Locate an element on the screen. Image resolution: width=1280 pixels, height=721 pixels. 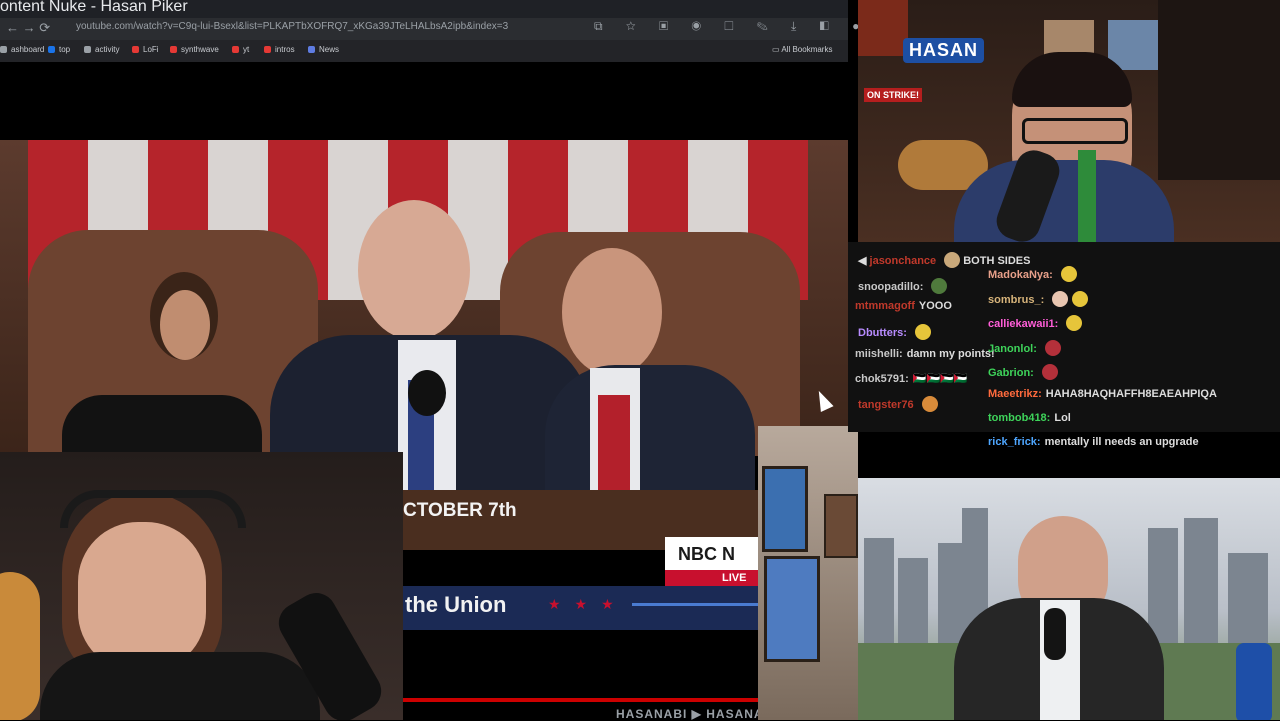
chat-message: Gabrion: is located at coordinates (1023, 372).